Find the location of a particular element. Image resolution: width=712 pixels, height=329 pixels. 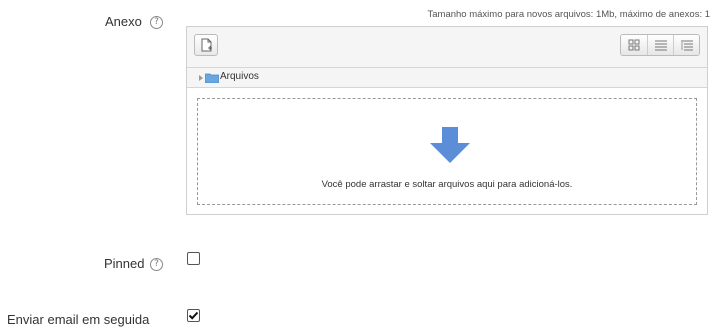

pinned-label: Pinned is located at coordinates (124, 263).